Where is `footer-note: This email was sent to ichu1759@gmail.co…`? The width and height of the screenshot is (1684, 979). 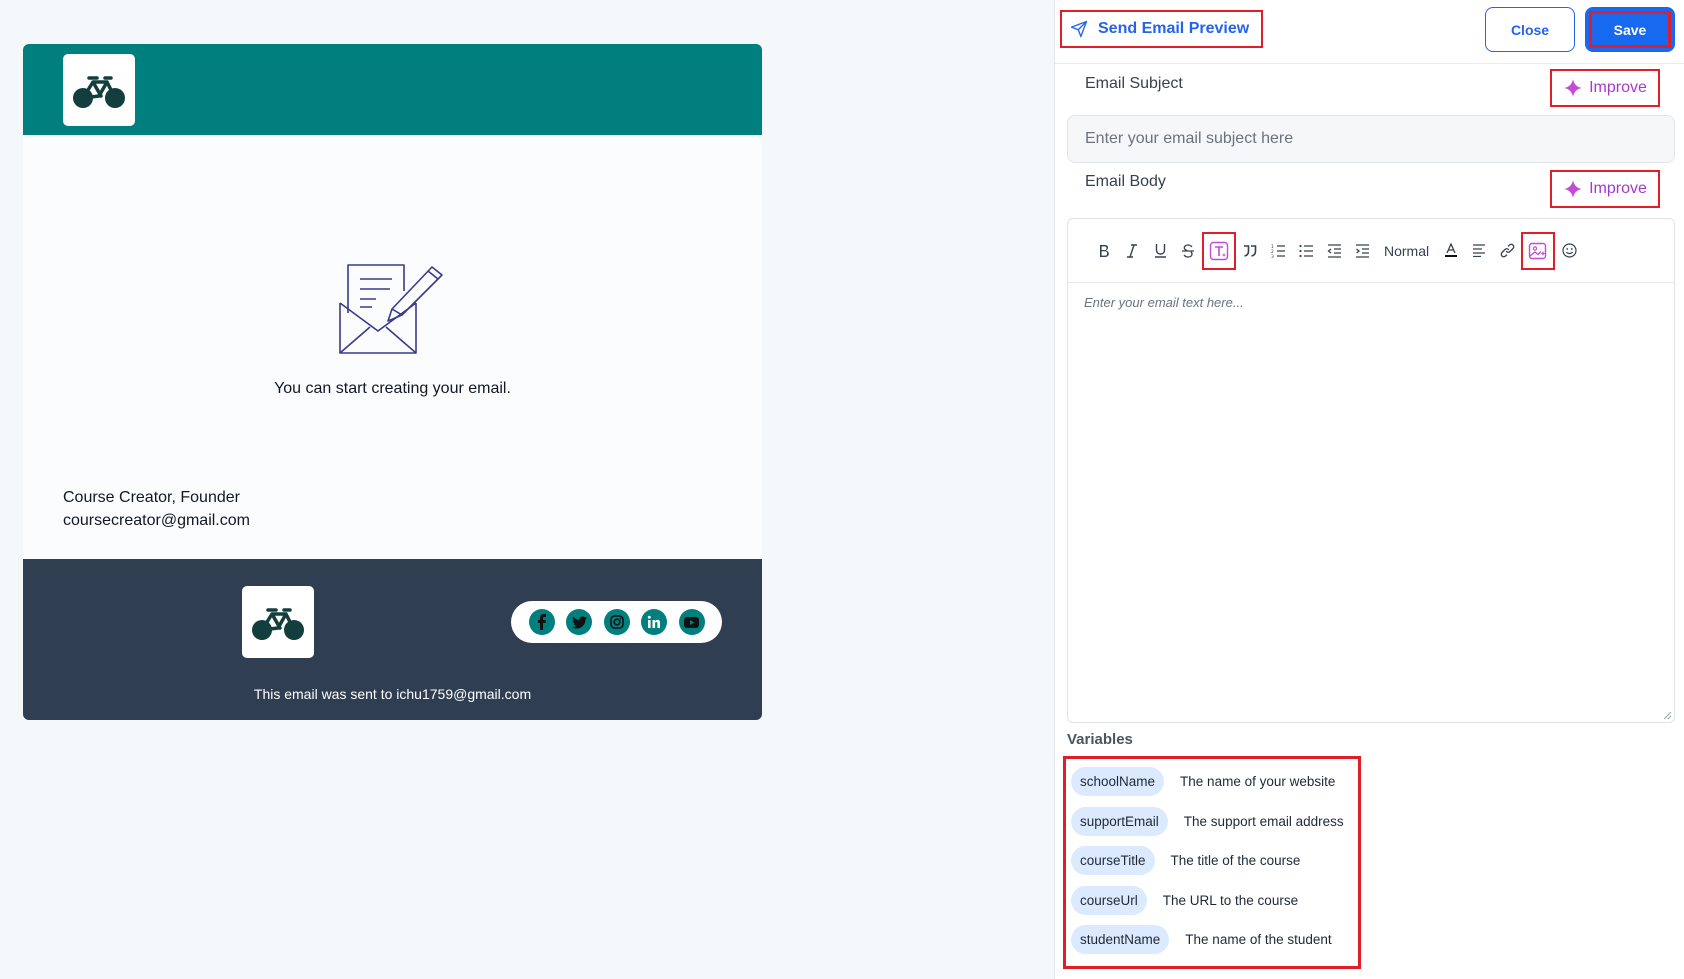
footer-note: This email was sent to ichu1759@gmail.co… is located at coordinates (392, 694).